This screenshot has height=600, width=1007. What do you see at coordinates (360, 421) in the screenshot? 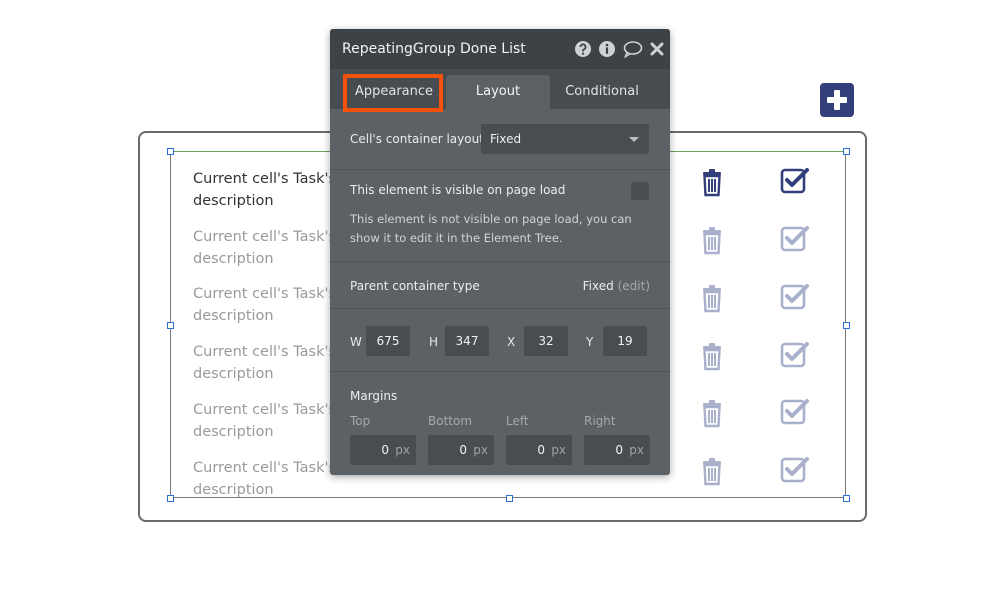
I see `margin-top-label: Top` at bounding box center [360, 421].